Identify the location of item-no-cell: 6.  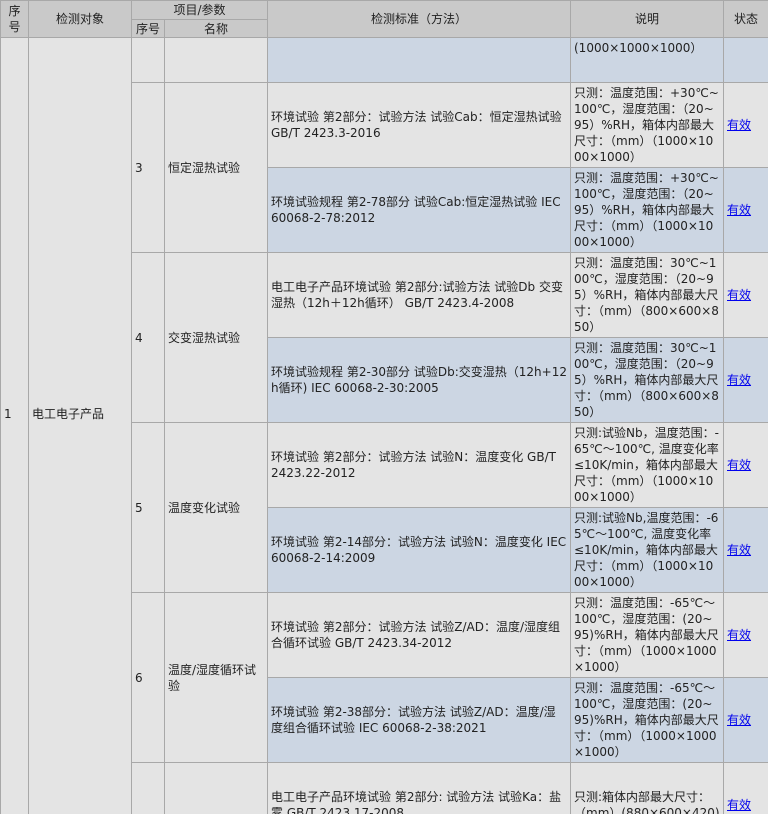
(148, 677).